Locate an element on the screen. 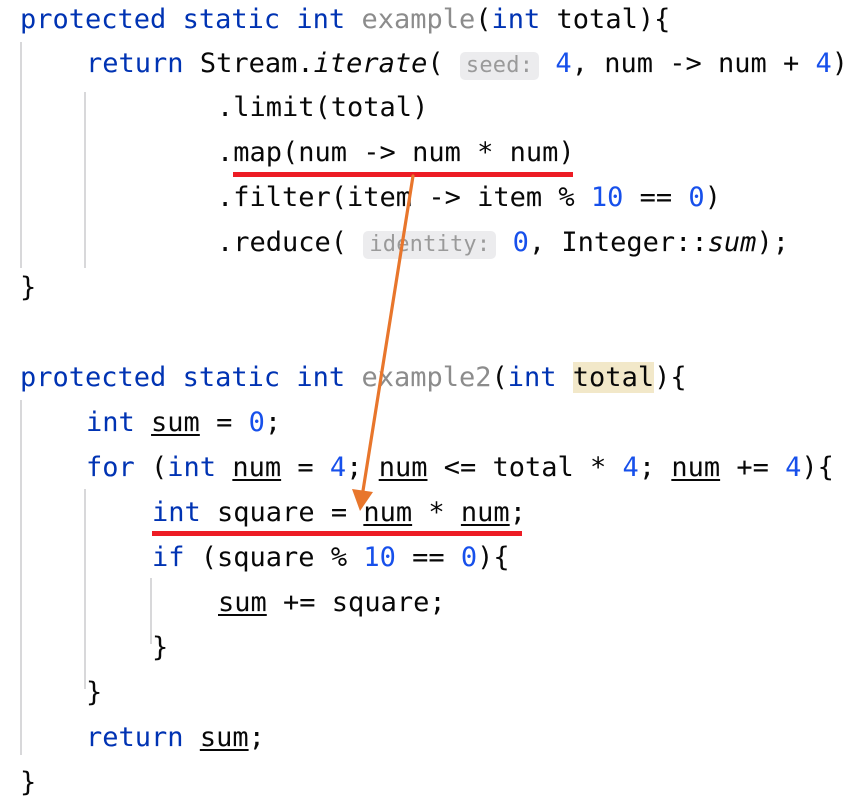 The image size is (860, 800). token-for-cond: <= total * is located at coordinates (525, 467).